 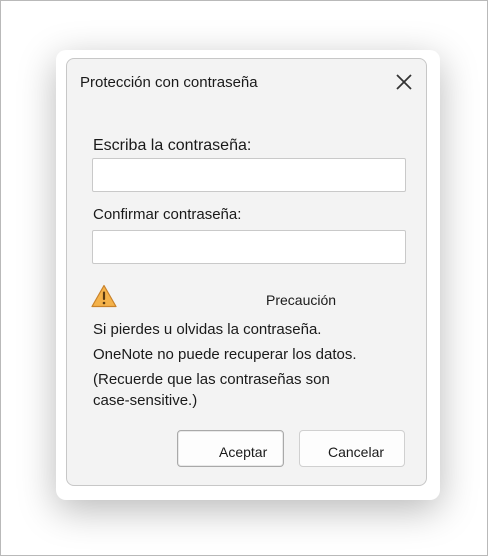 I want to click on warning-title: Precaución, so click(x=301, y=300).